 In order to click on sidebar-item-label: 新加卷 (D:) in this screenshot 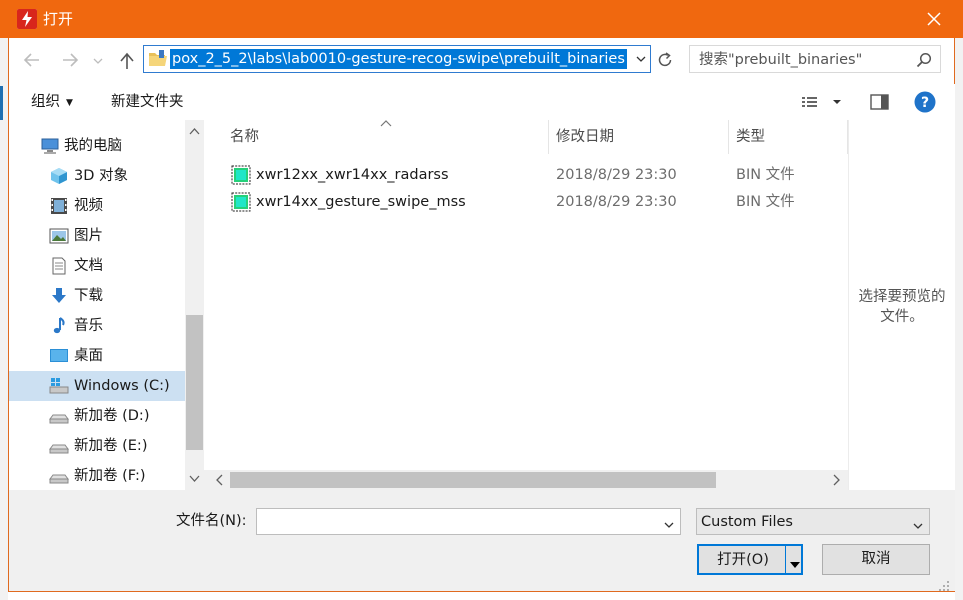, I will do `click(112, 416)`.